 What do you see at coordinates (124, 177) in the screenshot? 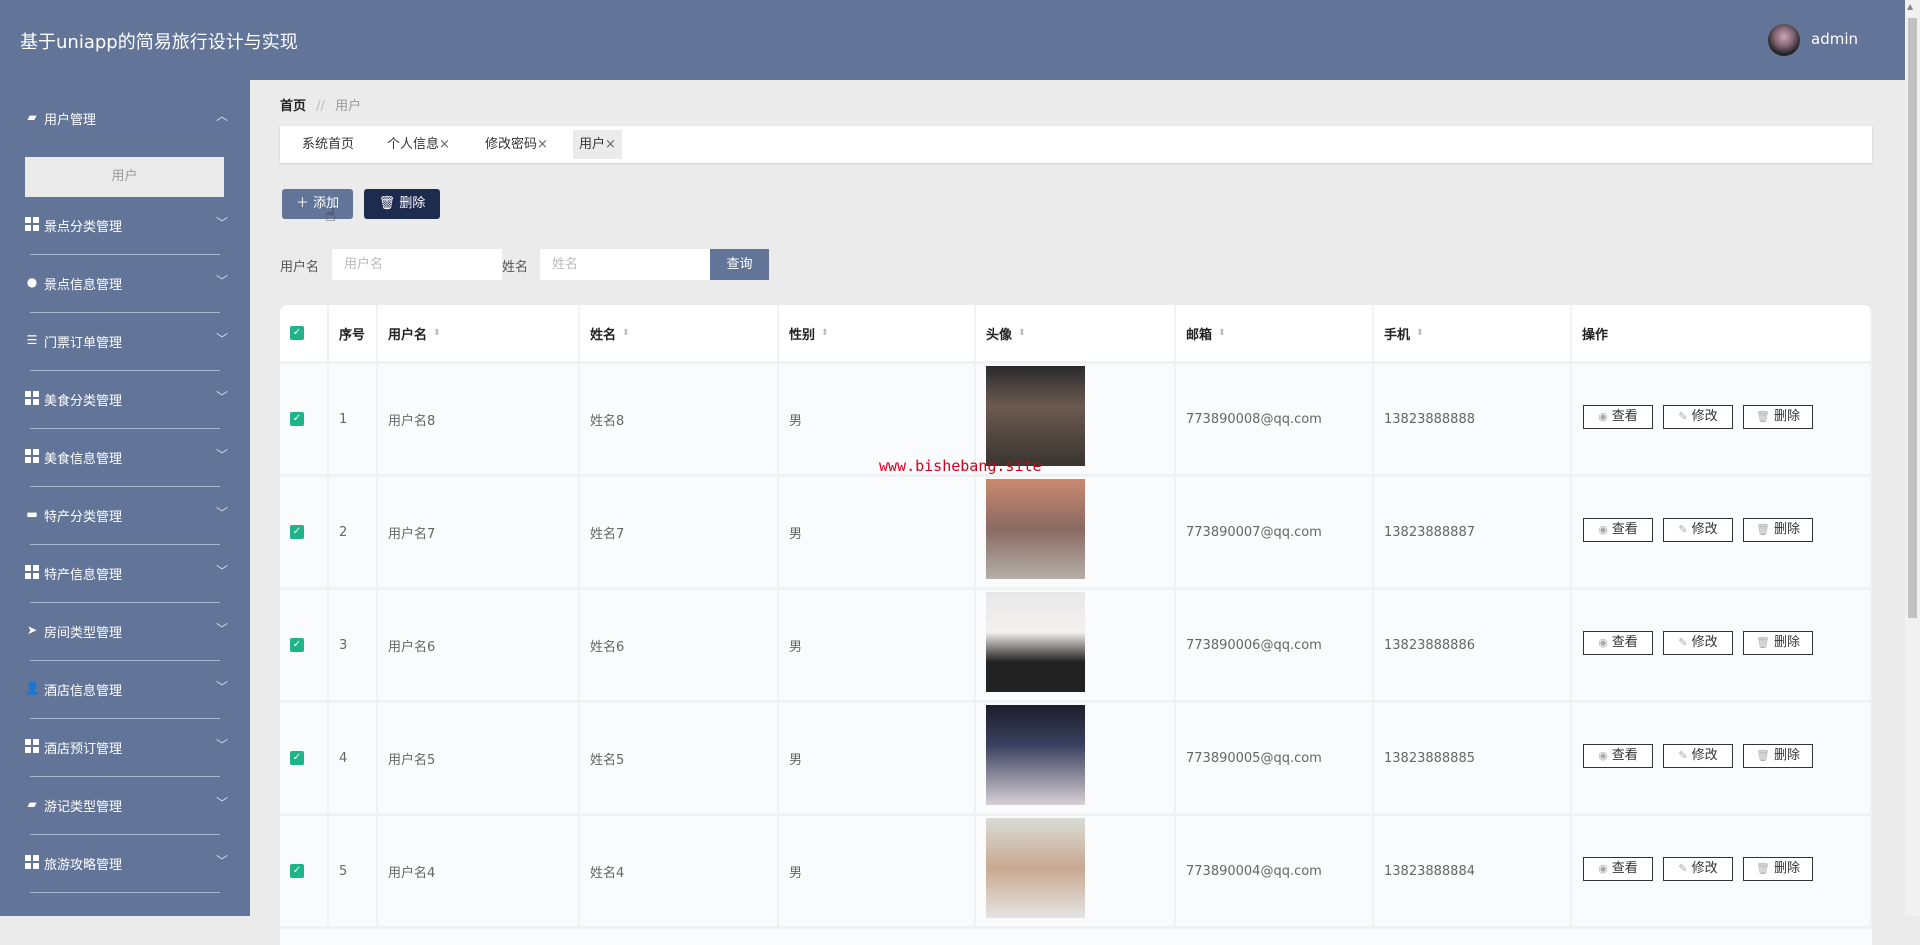
I see `sidebar-subitem-user: 用户` at bounding box center [124, 177].